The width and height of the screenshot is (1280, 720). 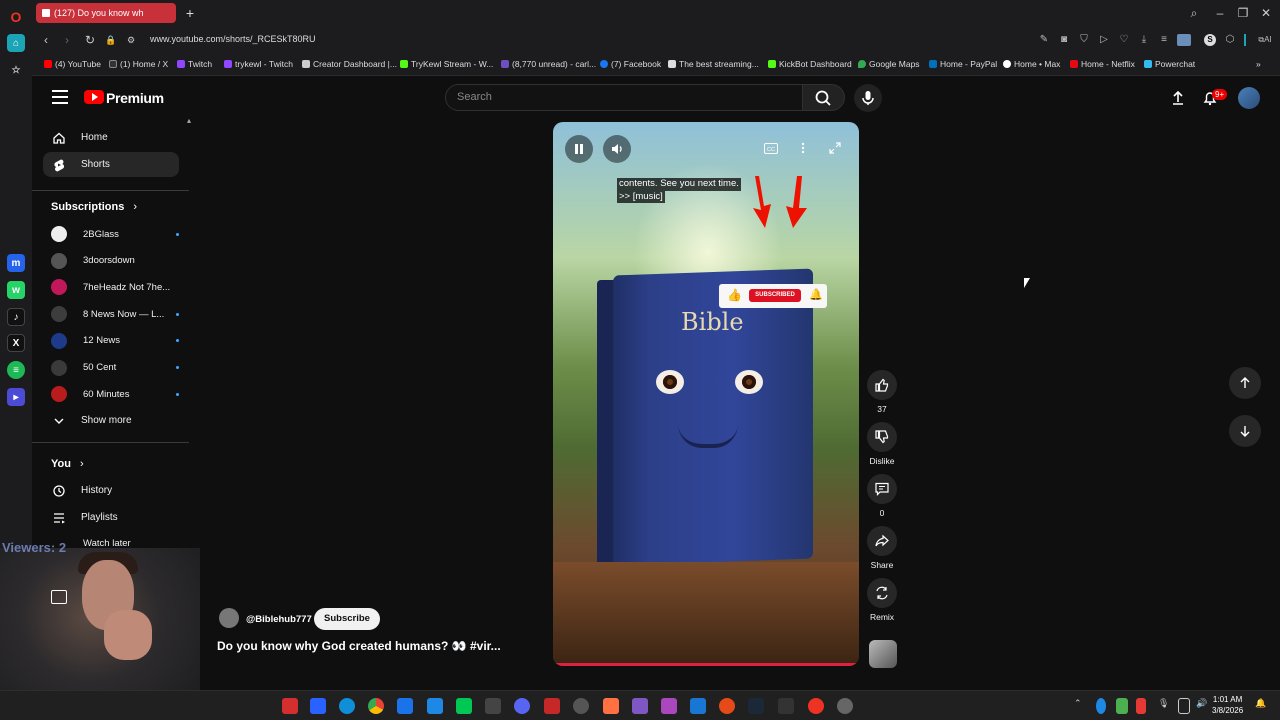 I want to click on account-avatar, so click(x=1249, y=98).